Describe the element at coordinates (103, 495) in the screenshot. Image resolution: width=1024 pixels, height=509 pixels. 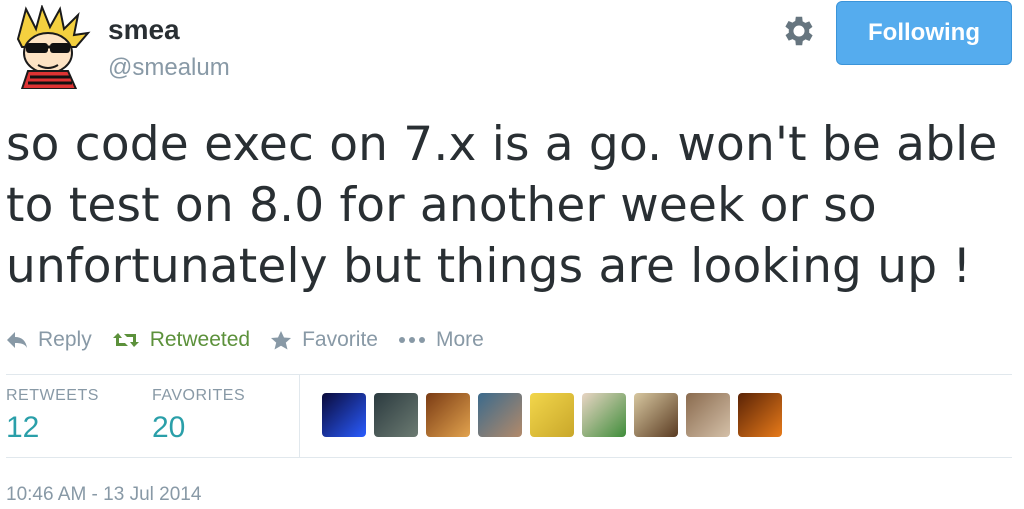
I see `tweet-timestamp: 10:46 AM - 13 Jul 2014` at that location.